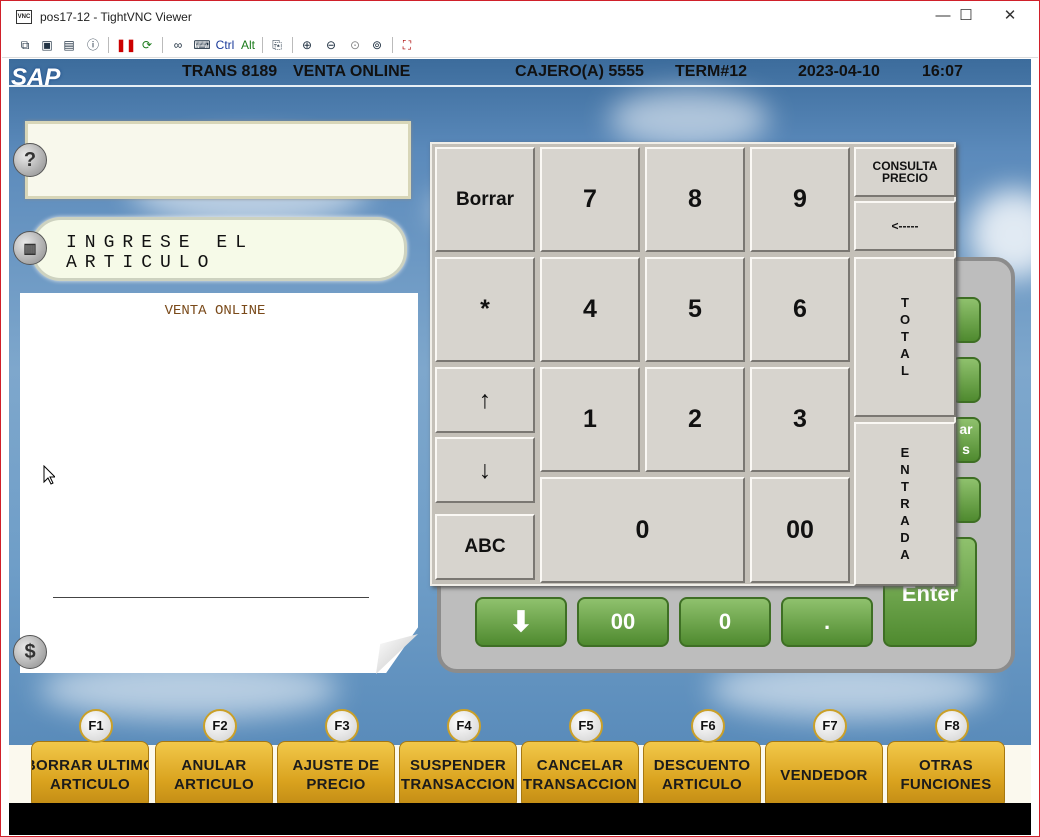 This screenshot has height=837, width=1040. What do you see at coordinates (590, 199) in the screenshot?
I see `key-7: 7` at bounding box center [590, 199].